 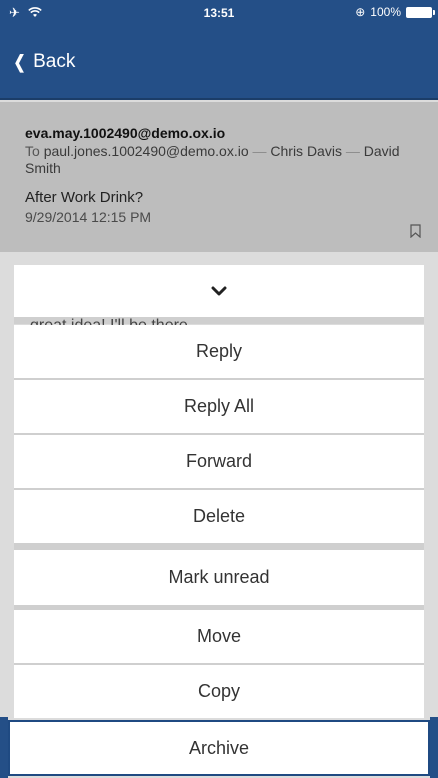 I want to click on archive-button: Archive, so click(x=219, y=748).